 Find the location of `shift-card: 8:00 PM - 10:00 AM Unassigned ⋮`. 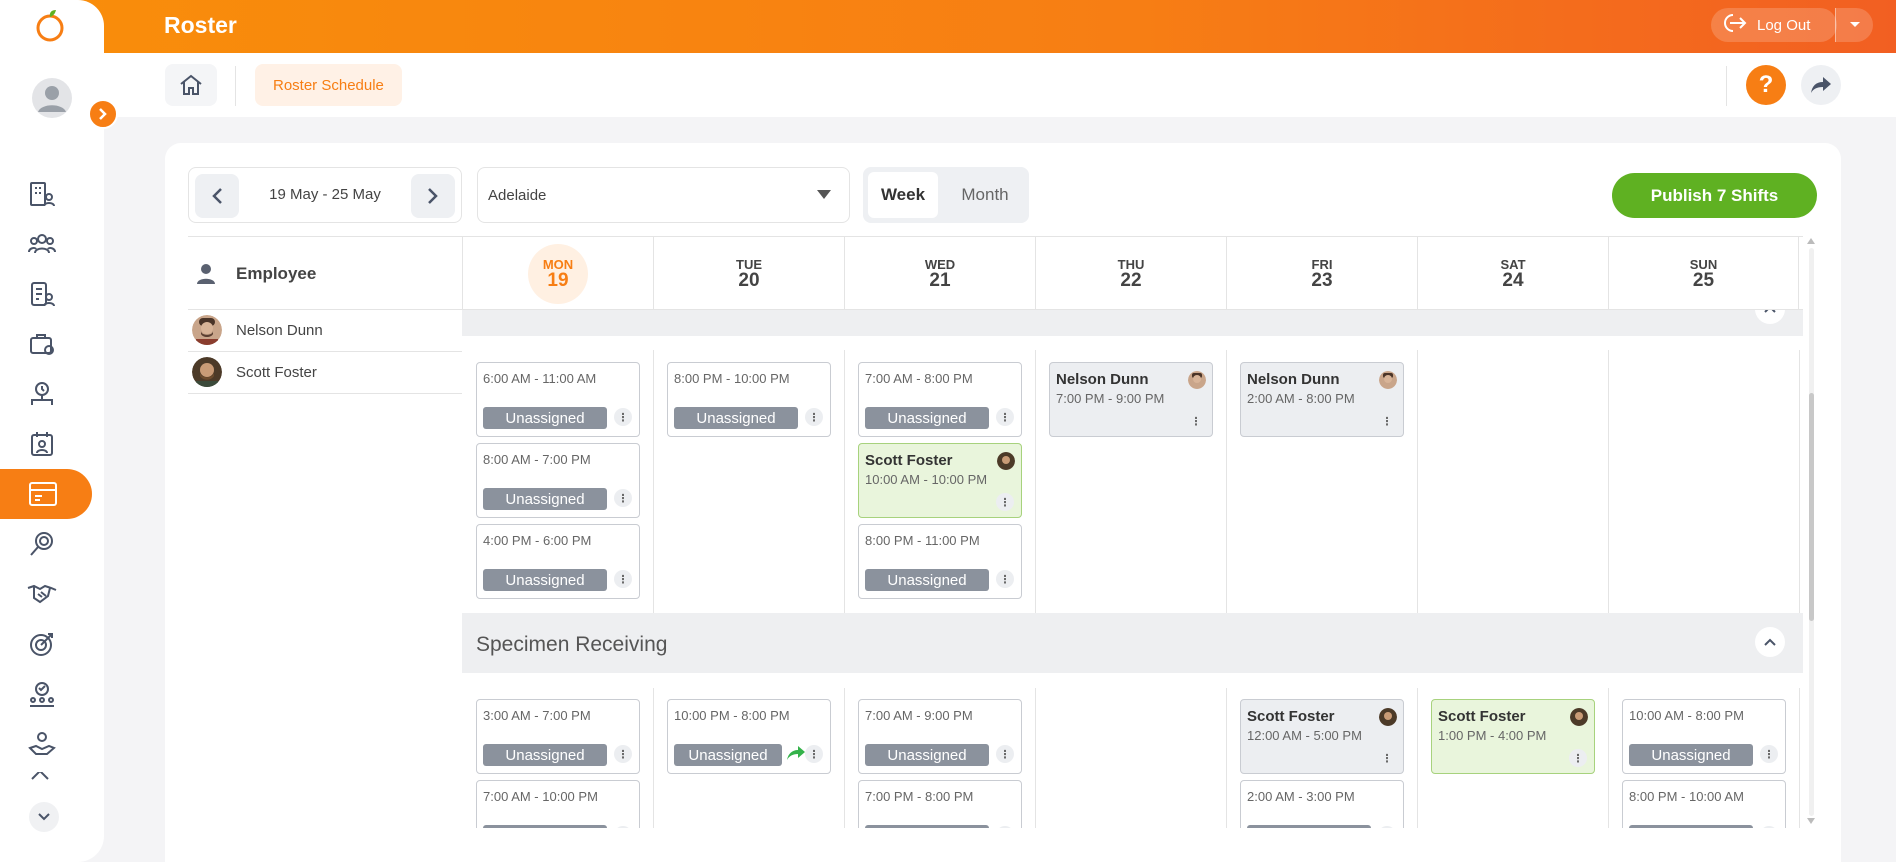

shift-card: 8:00 PM - 10:00 AM Unassigned ⋮ is located at coordinates (1704, 804).